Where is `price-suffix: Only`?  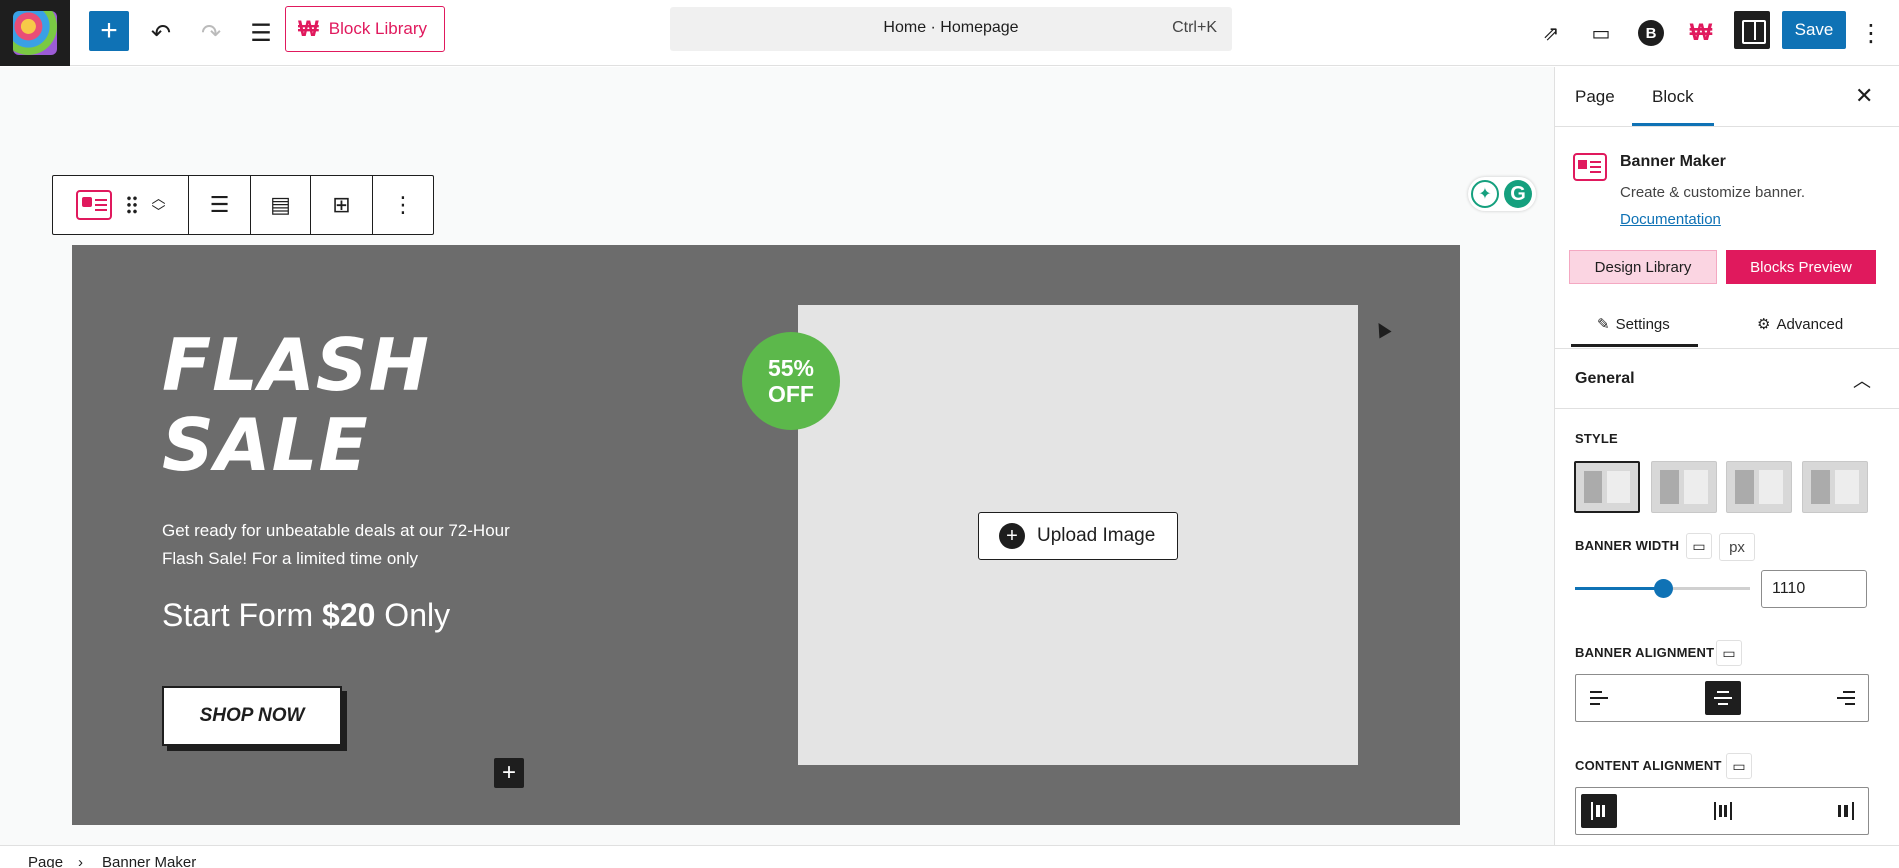
price-suffix: Only is located at coordinates (413, 615).